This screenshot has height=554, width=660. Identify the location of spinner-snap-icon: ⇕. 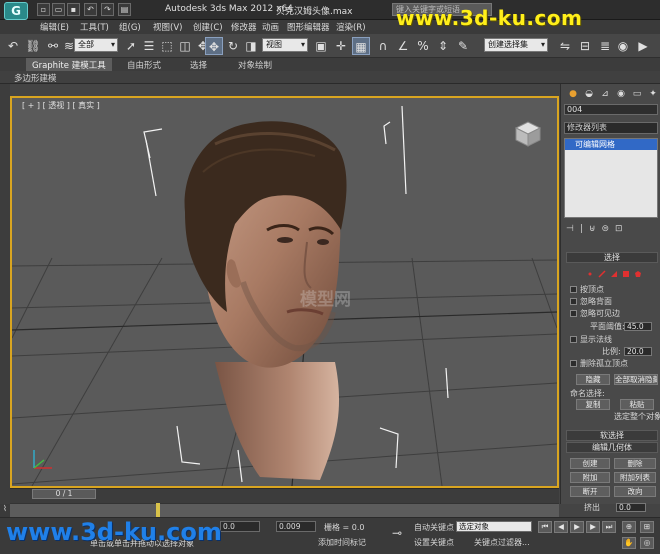
(443, 46).